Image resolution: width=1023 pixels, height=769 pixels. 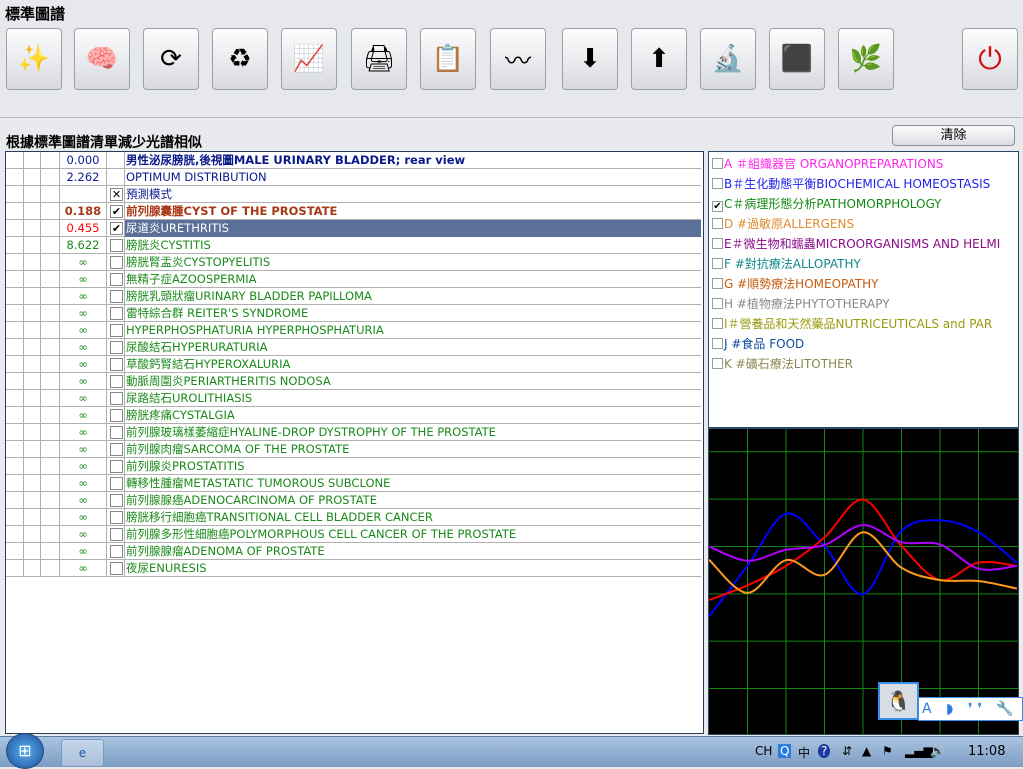 I want to click on cycle-arrows-button: ⟳, so click(x=171, y=59).